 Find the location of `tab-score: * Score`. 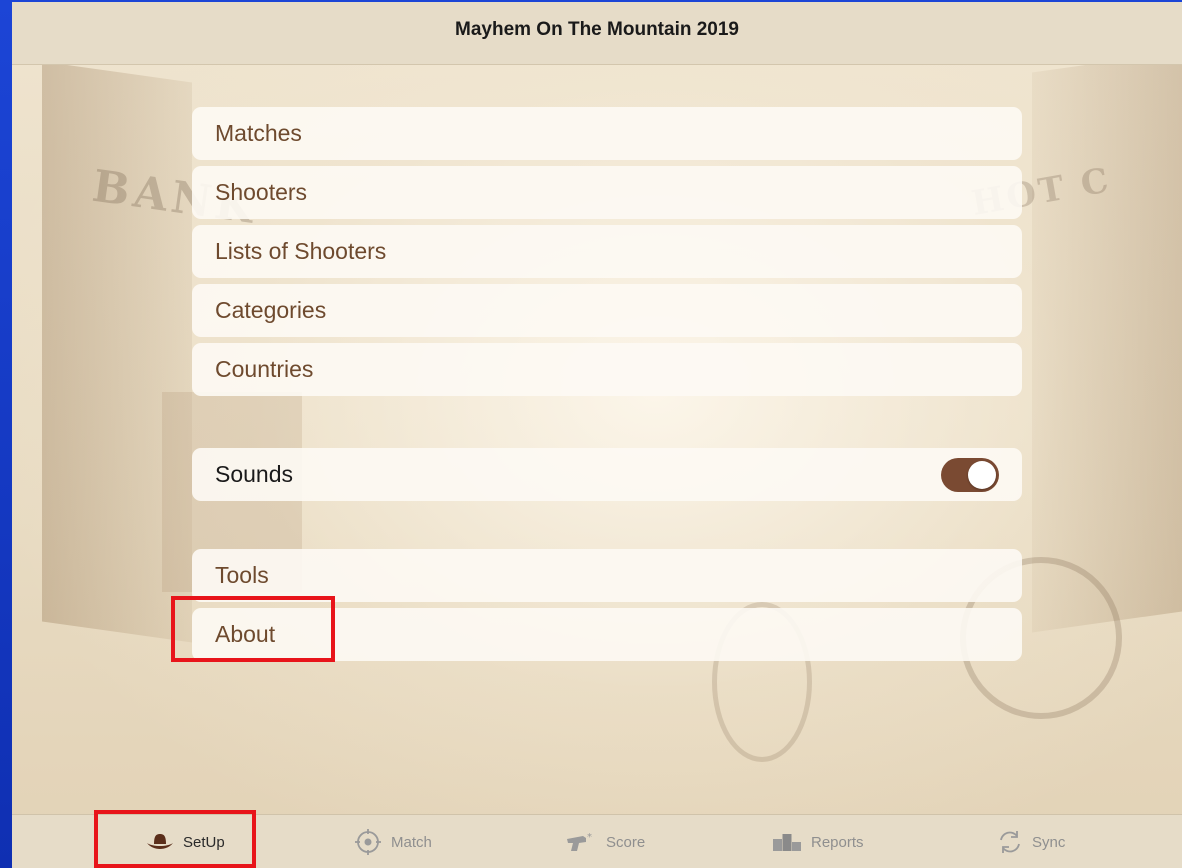

tab-score: * Score is located at coordinates (605, 841).